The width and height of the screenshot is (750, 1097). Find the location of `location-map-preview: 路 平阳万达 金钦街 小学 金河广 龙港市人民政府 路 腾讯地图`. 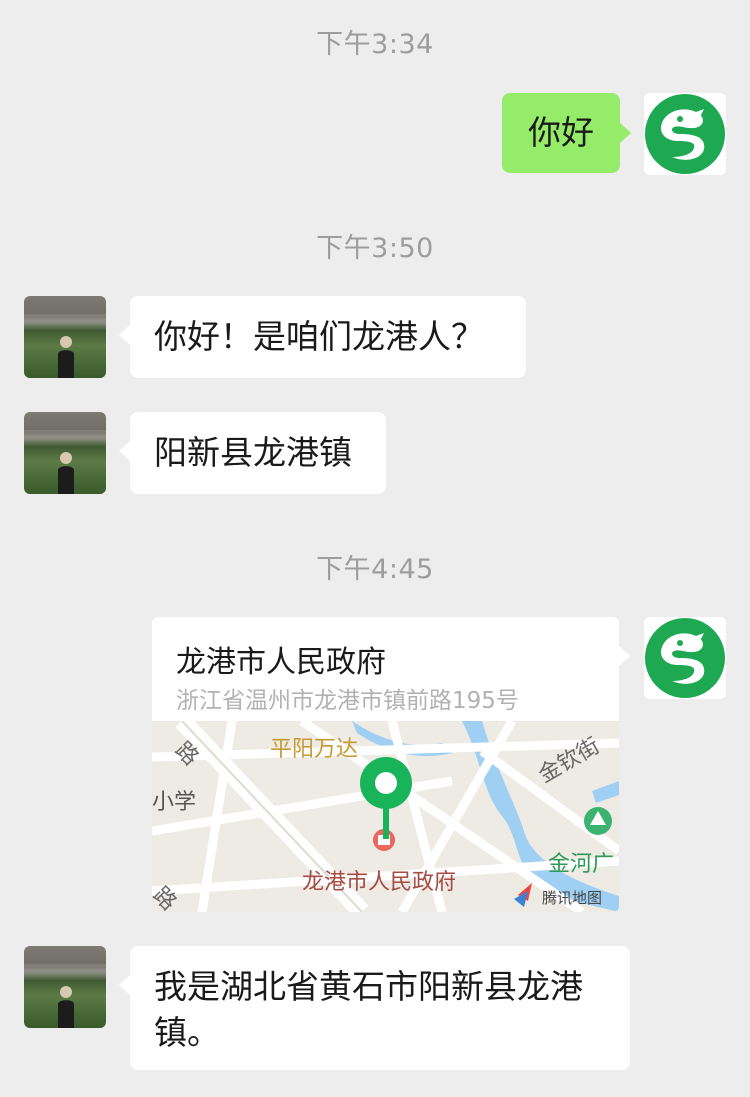

location-map-preview: 路 平阳万达 金钦街 小学 金河广 龙港市人民政府 路 腾讯地图 is located at coordinates (385, 816).